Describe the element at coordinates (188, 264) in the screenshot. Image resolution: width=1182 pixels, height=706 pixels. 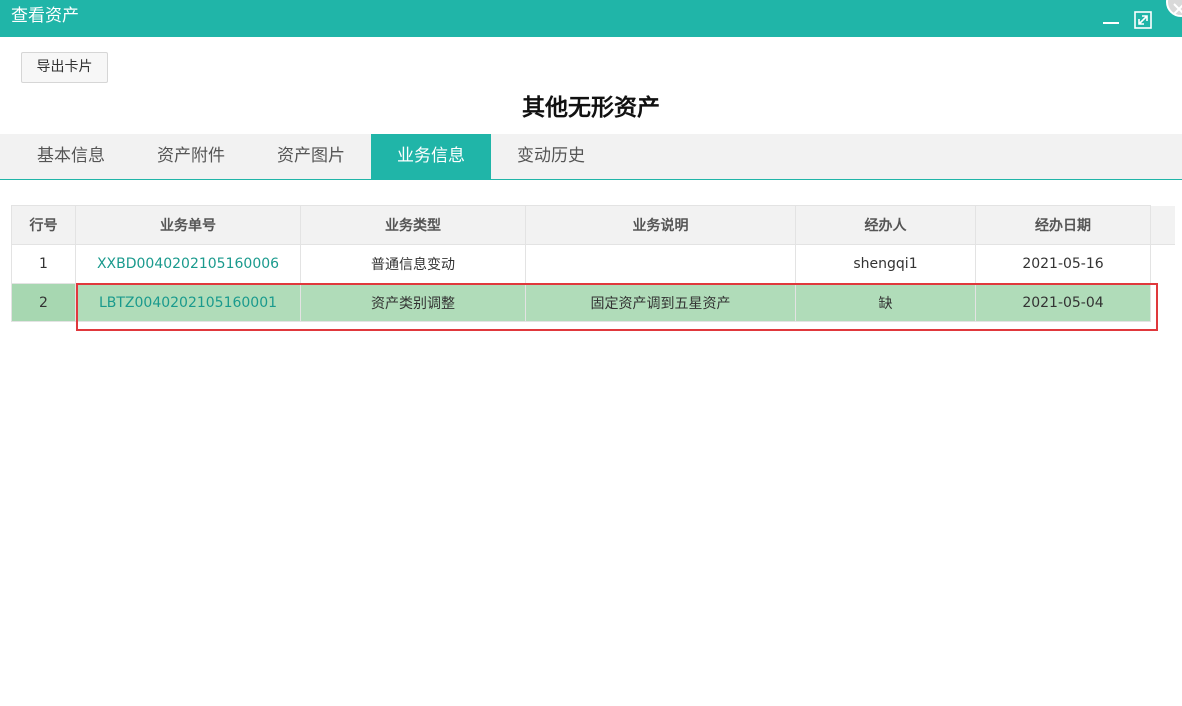
I see `cell-doc-no-link: XXBD0040202105160006` at that location.